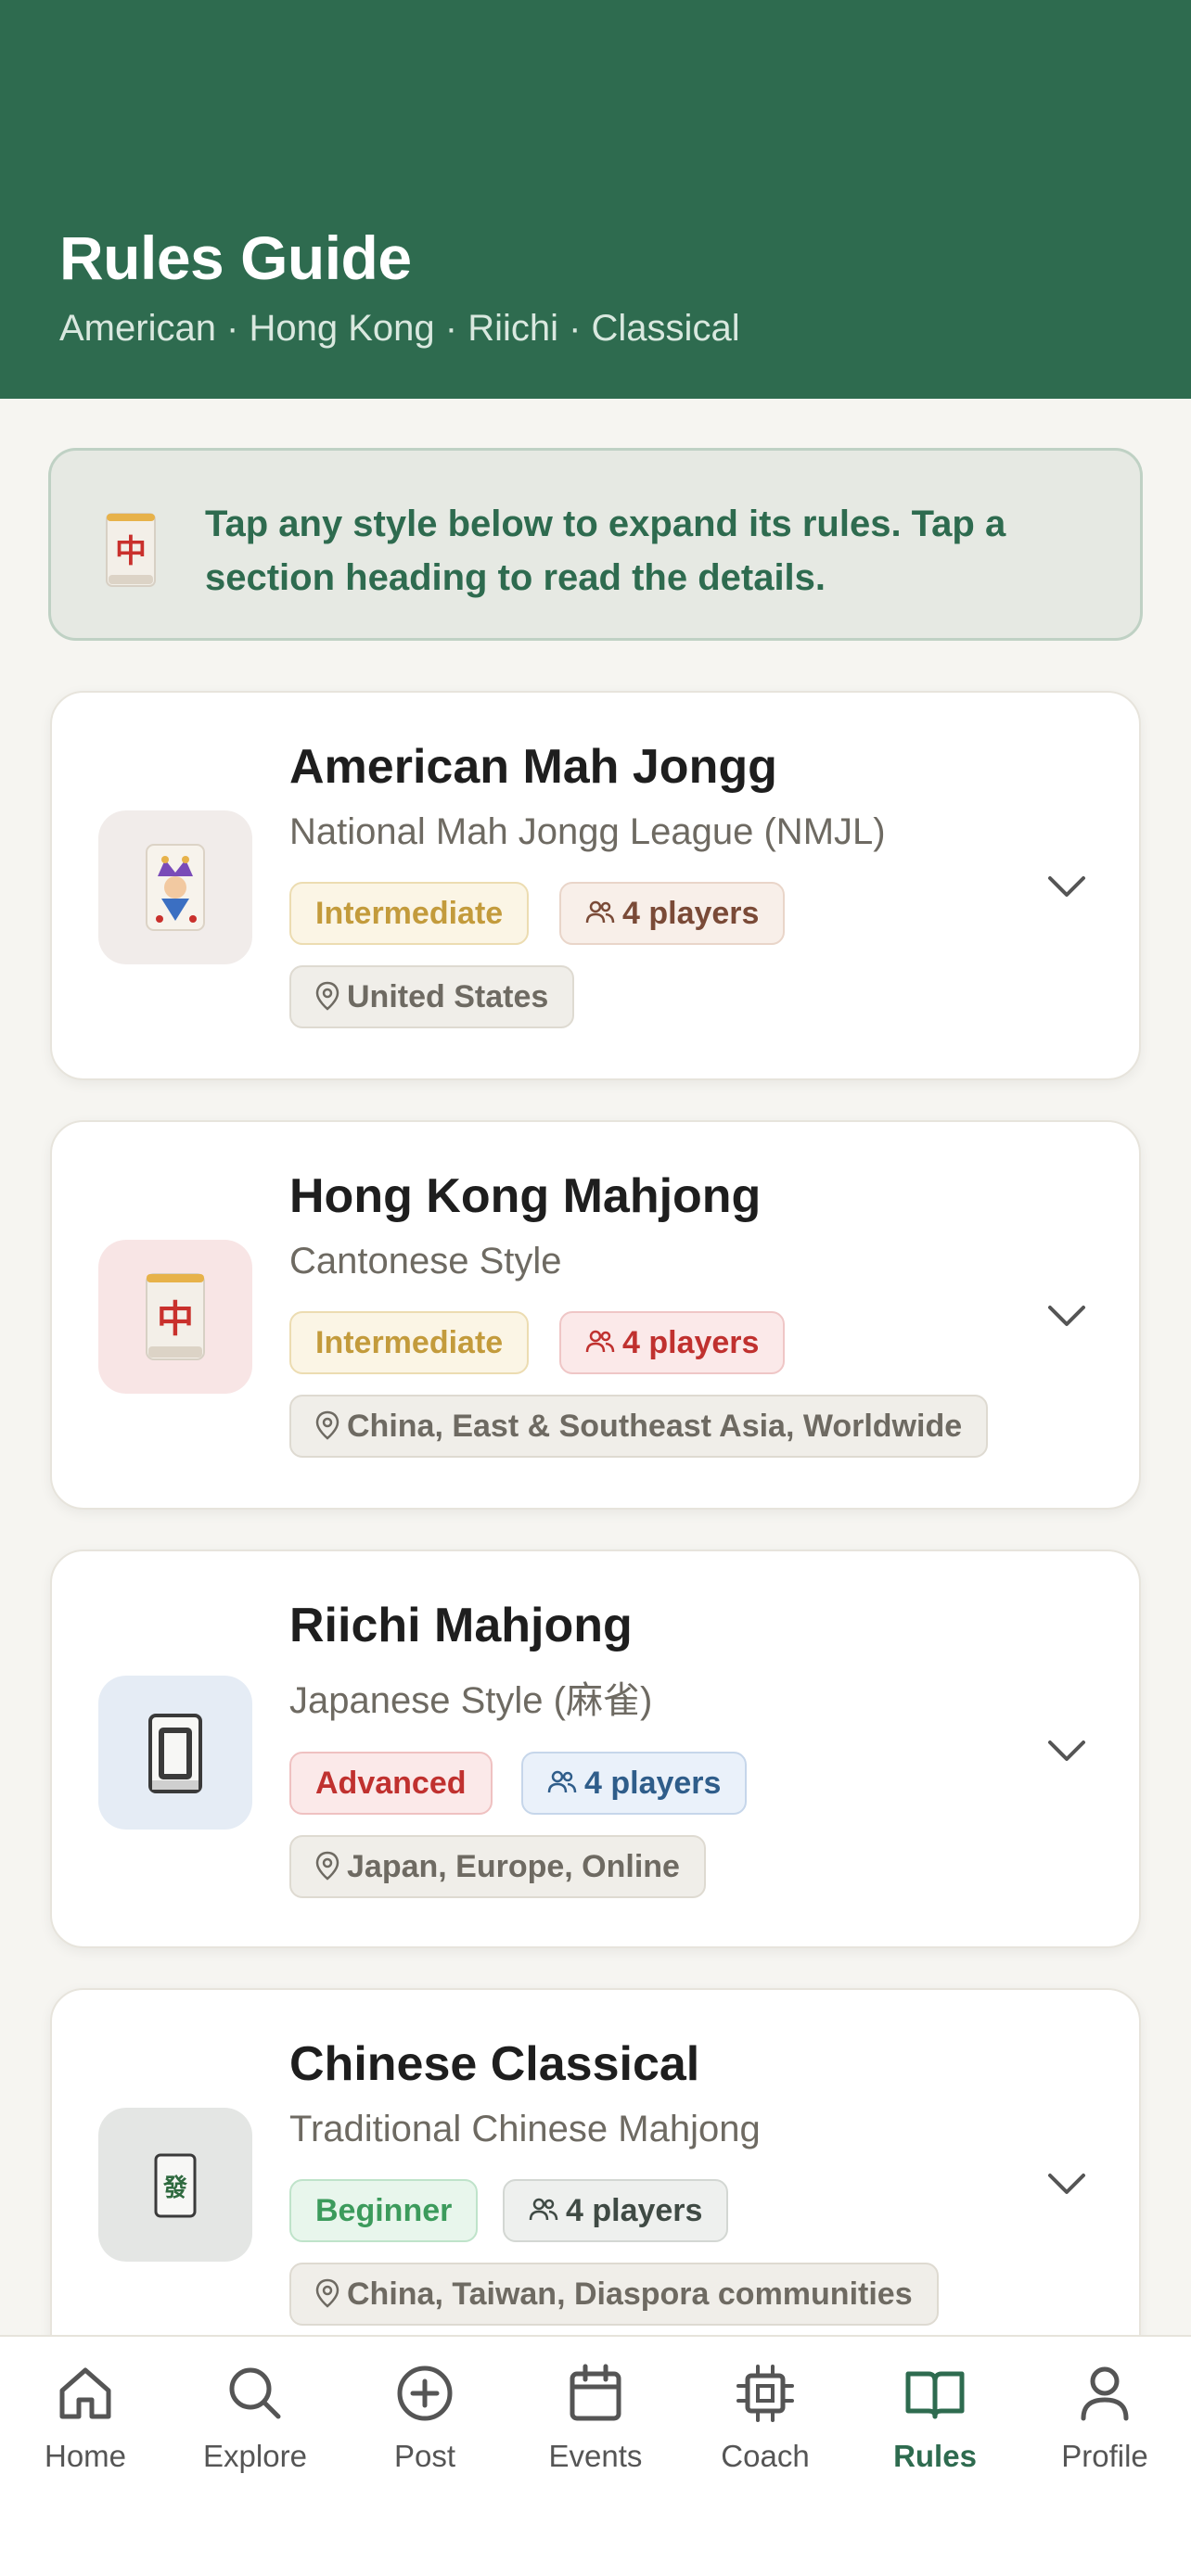 The width and height of the screenshot is (1191, 2576). I want to click on nav-label: Post, so click(424, 2456).